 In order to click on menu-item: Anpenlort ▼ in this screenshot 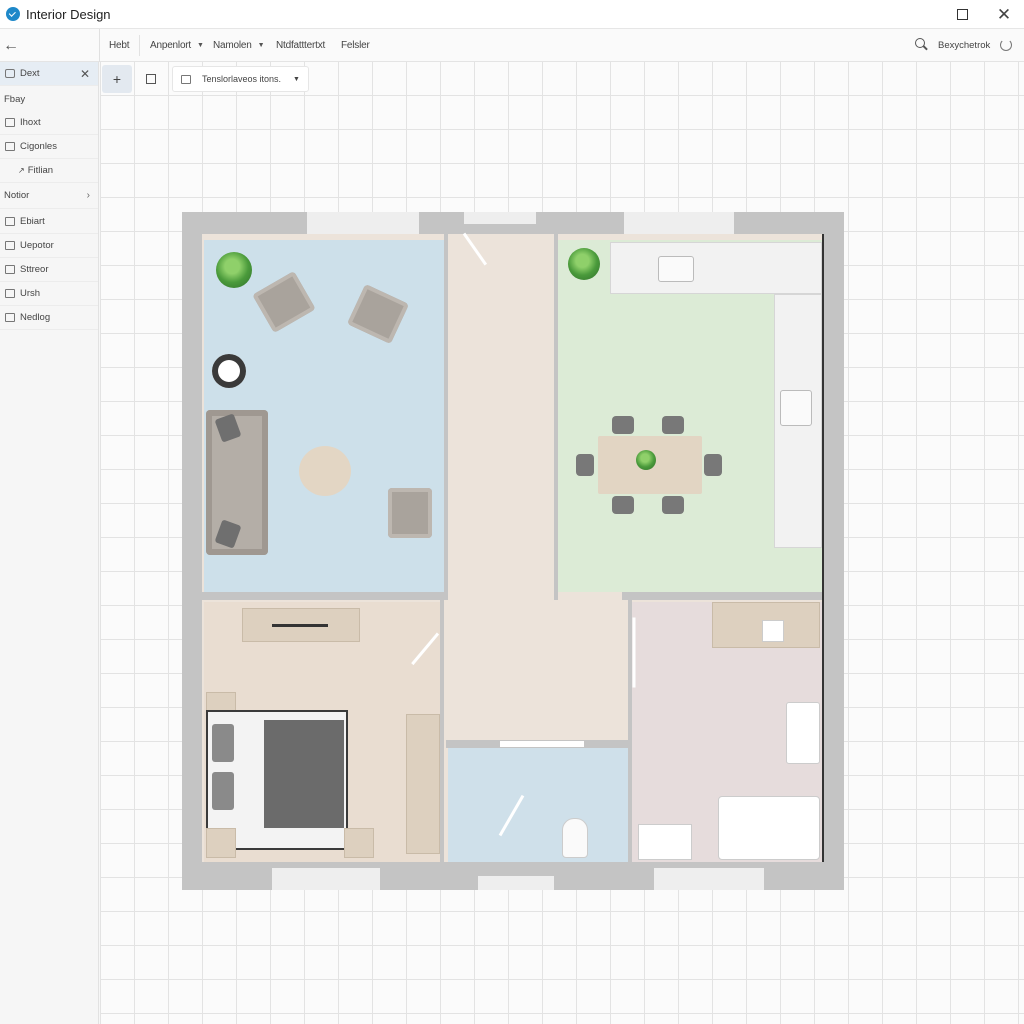, I will do `click(177, 45)`.